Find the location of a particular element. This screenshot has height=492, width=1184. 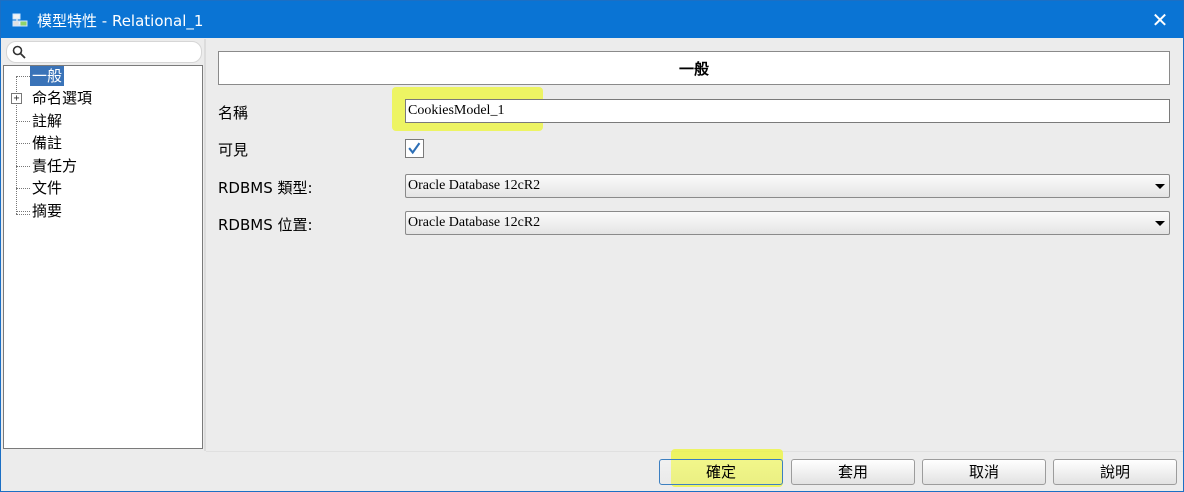

close-button: ✕ is located at coordinates (1160, 20).